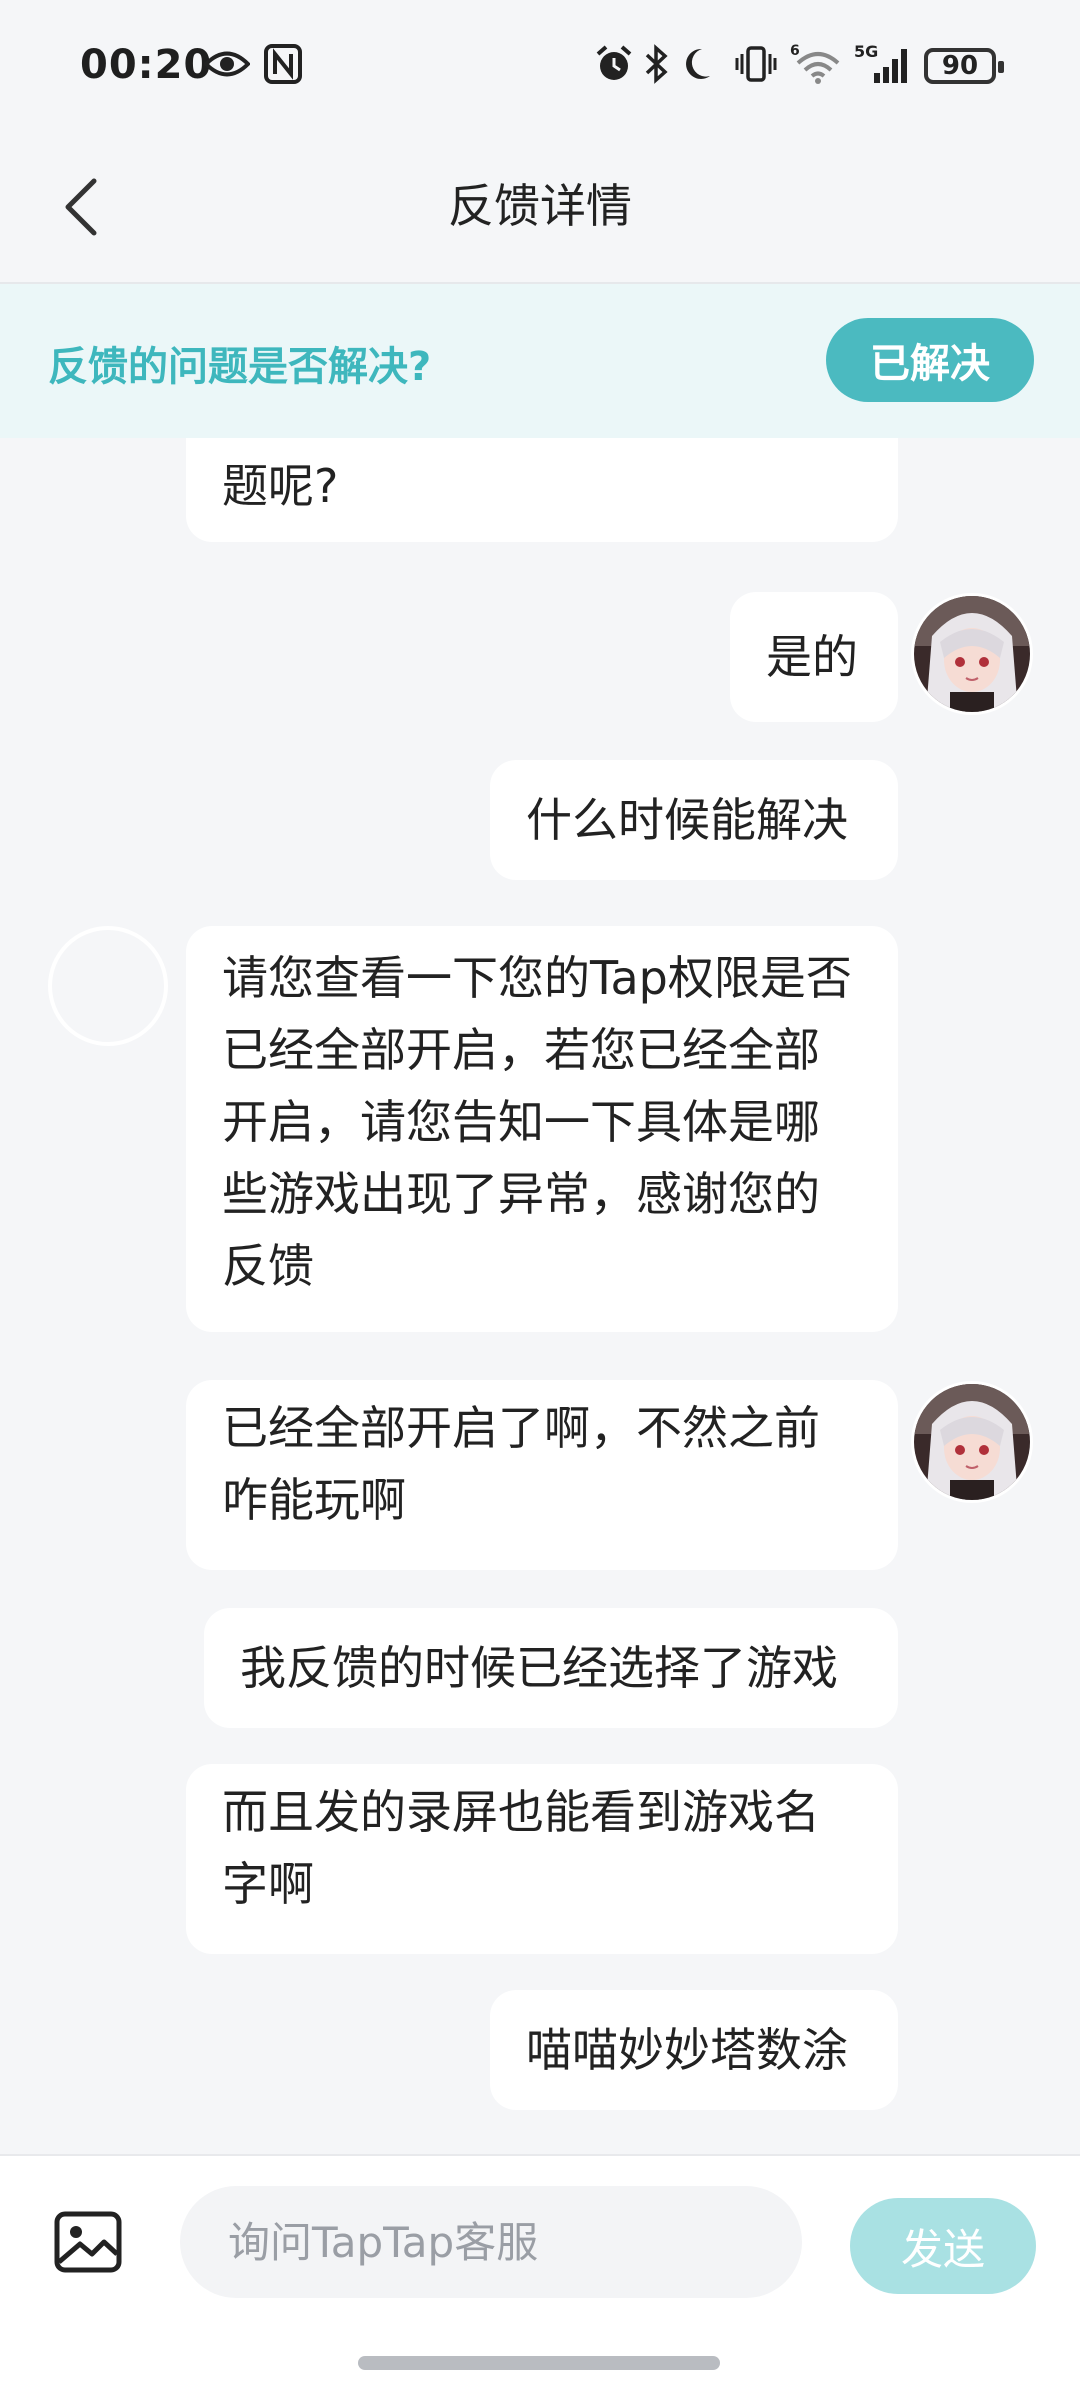  What do you see at coordinates (108, 986) in the screenshot?
I see `agent-avatar` at bounding box center [108, 986].